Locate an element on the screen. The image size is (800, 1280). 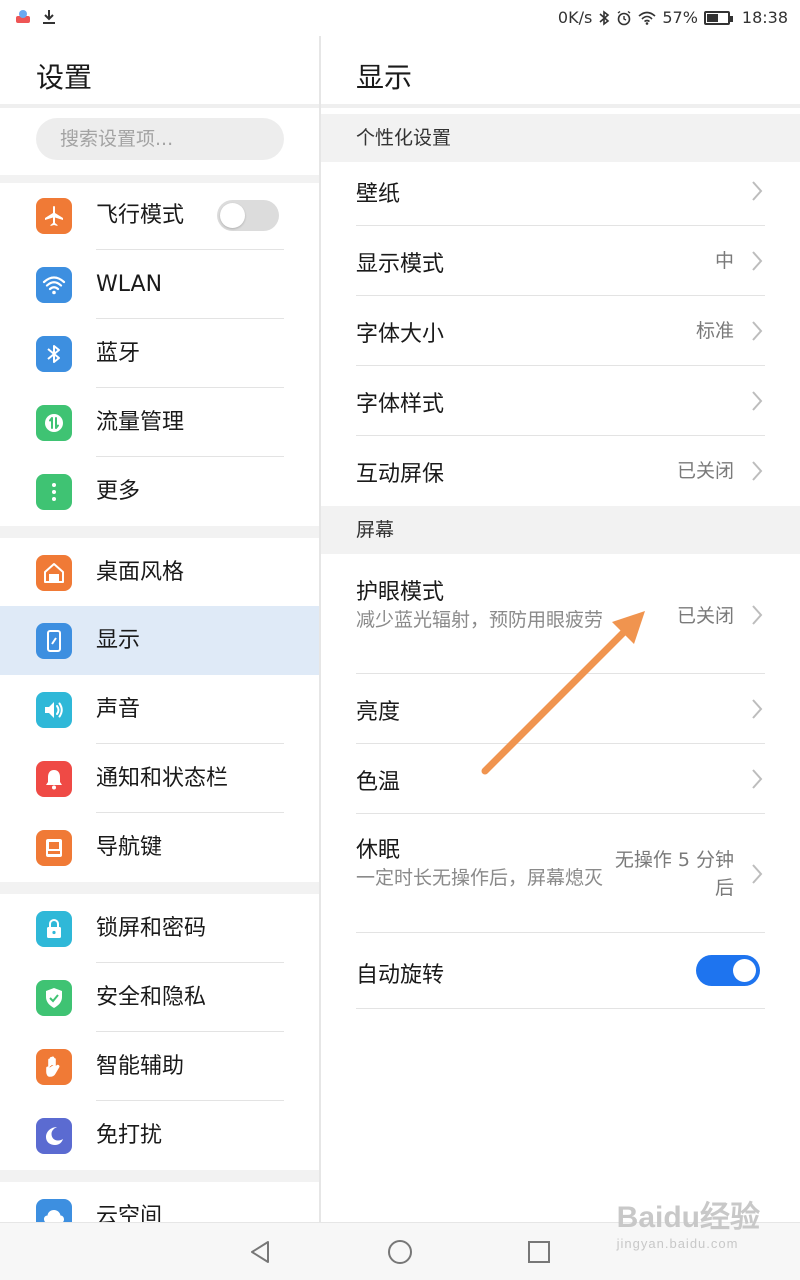
sidebar-title: 设置 is located at coordinates (64, 77).